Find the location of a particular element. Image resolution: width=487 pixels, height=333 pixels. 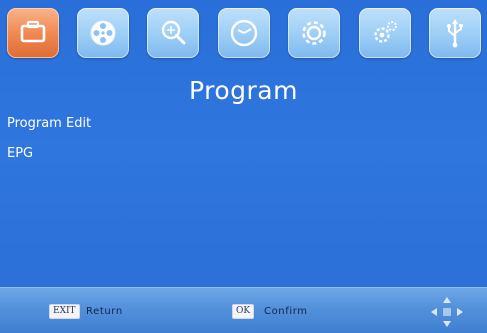

footer-hint-bar: EXIT Return OK Confirm is located at coordinates (243, 310).